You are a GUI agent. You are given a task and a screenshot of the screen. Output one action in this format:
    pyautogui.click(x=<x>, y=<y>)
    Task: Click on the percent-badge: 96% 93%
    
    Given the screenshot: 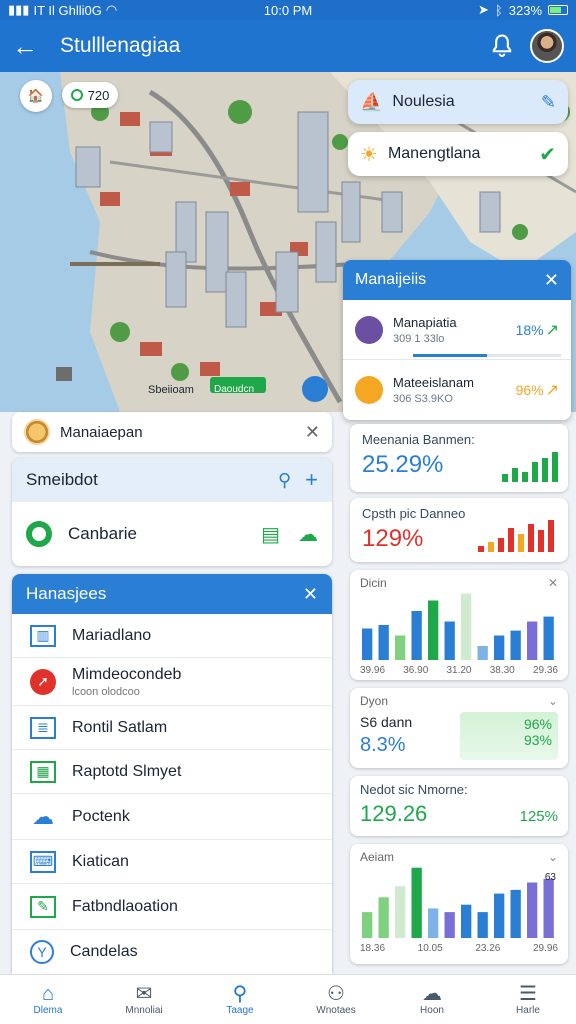 What is the action you would take?
    pyautogui.click(x=509, y=736)
    